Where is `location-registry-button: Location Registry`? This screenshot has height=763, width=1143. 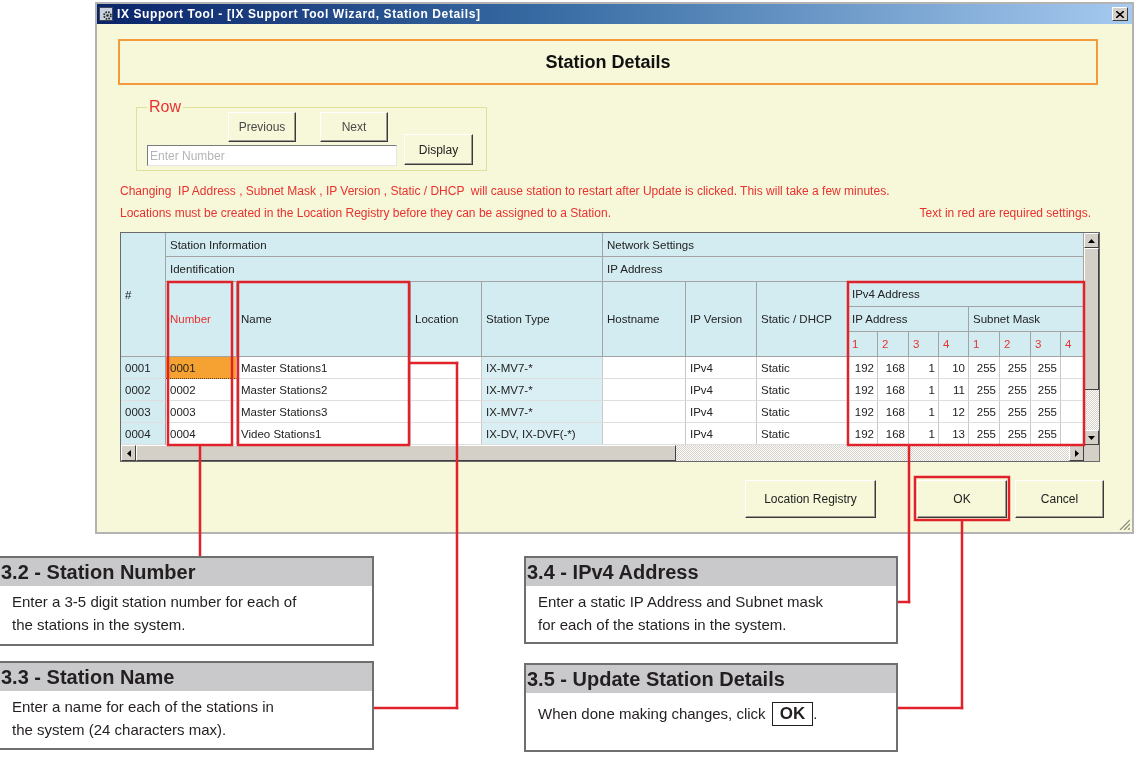 location-registry-button: Location Registry is located at coordinates (810, 499).